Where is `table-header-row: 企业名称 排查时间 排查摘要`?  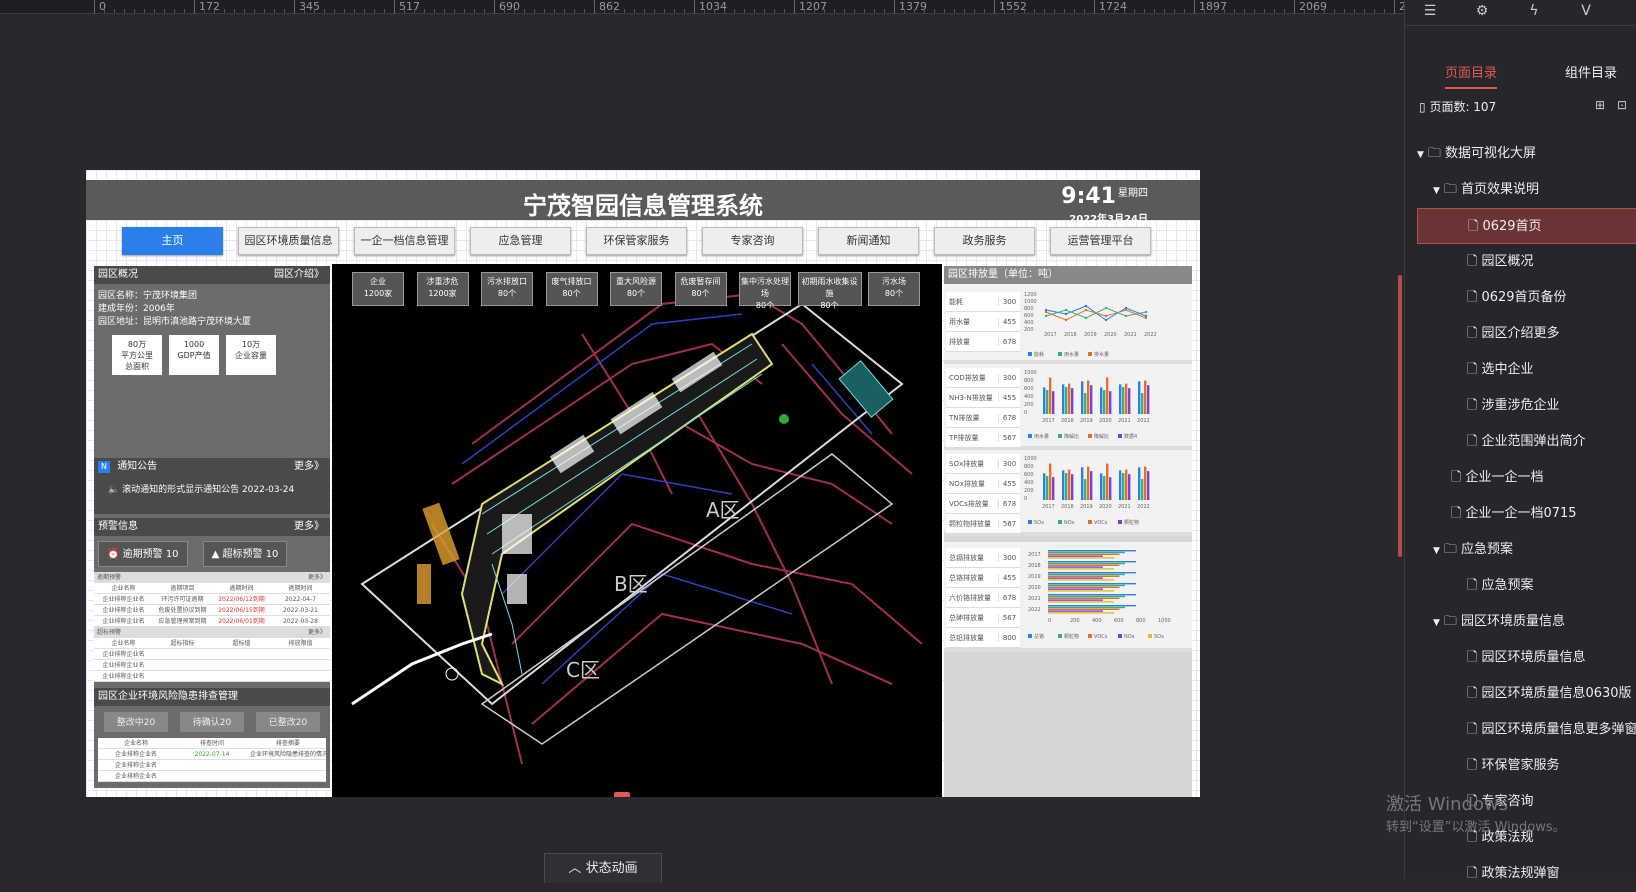 table-header-row: 企业名称 排查时间 排查摘要 is located at coordinates (212, 743).